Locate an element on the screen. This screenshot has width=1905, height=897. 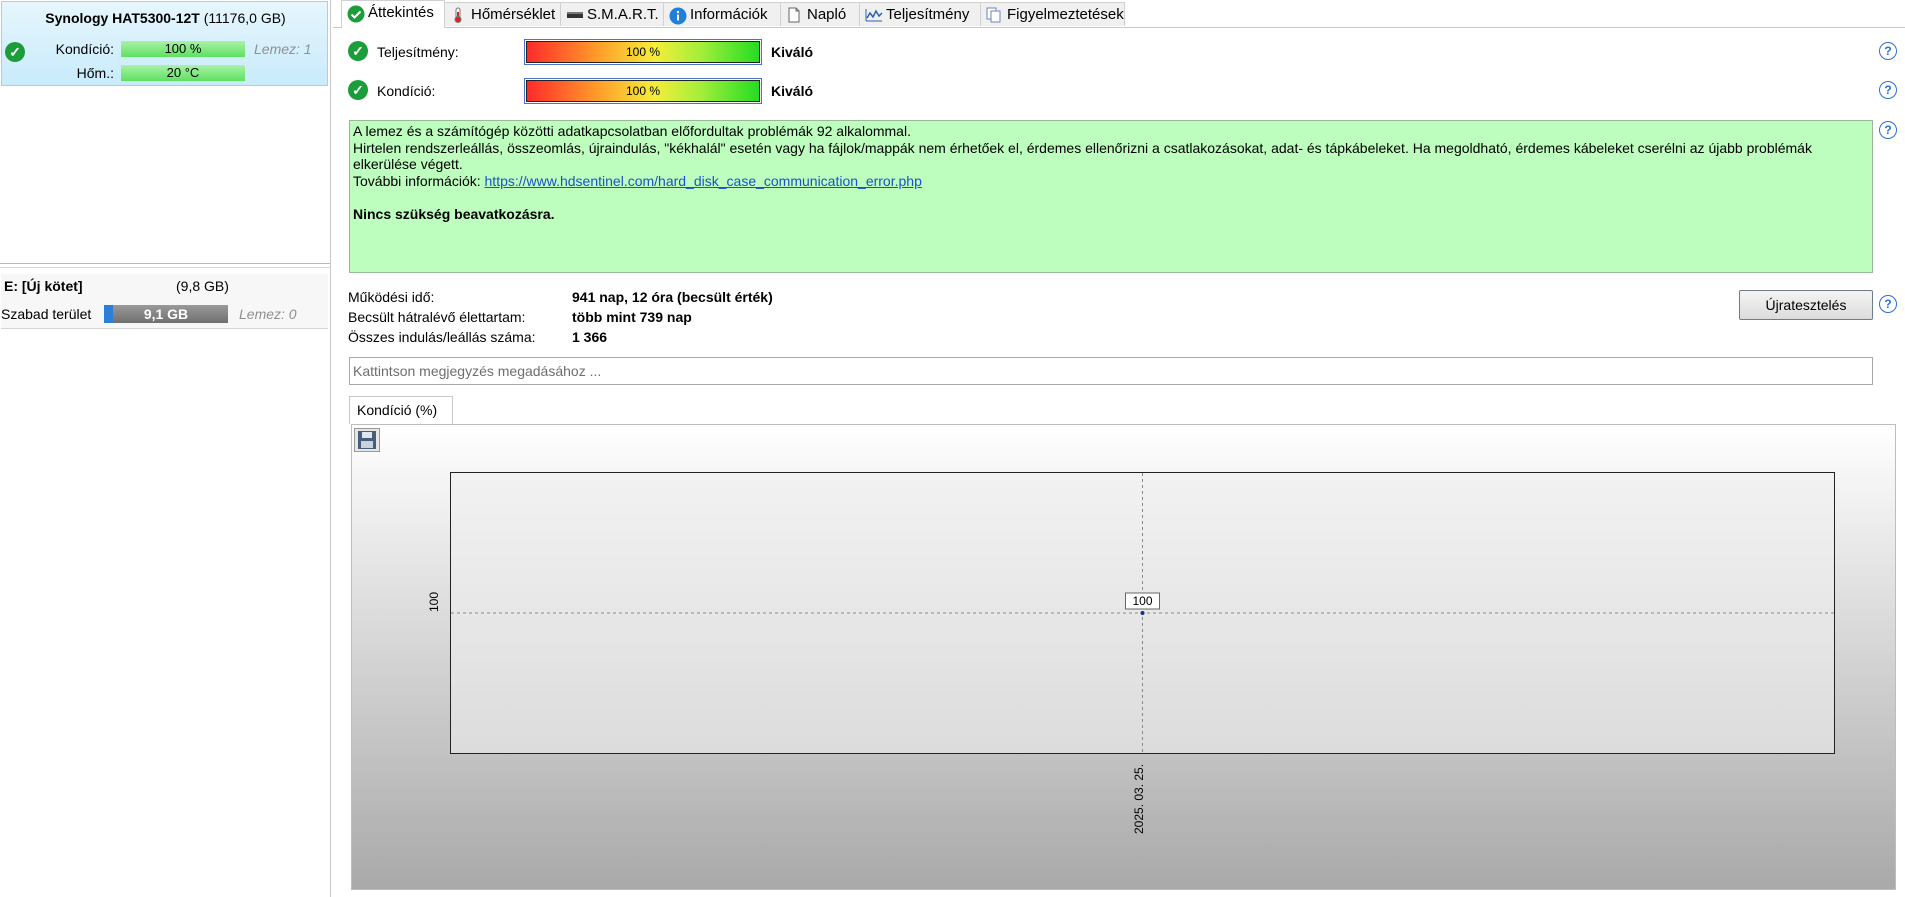
performance-rating: Kiváló is located at coordinates (792, 52).